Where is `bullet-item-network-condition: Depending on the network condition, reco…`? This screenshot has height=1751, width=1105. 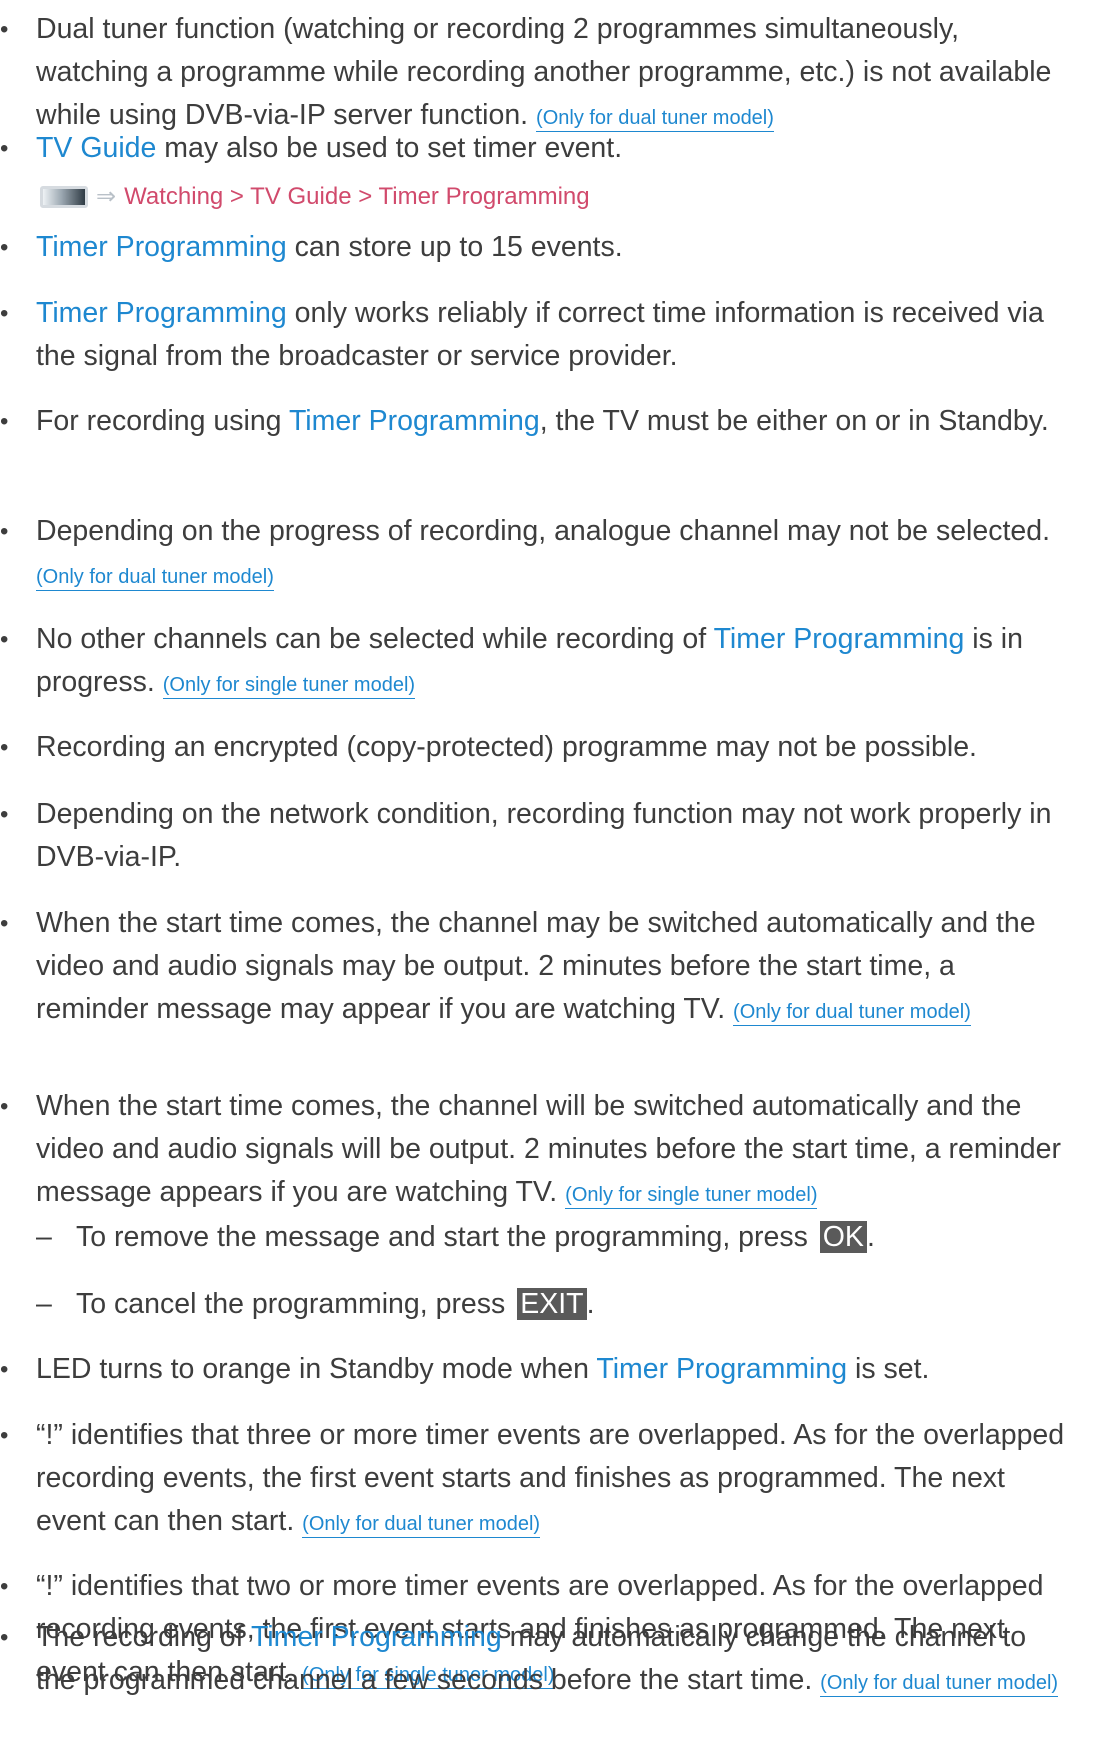
bullet-item-network-condition: Depending on the network condition, reco… is located at coordinates (532, 836).